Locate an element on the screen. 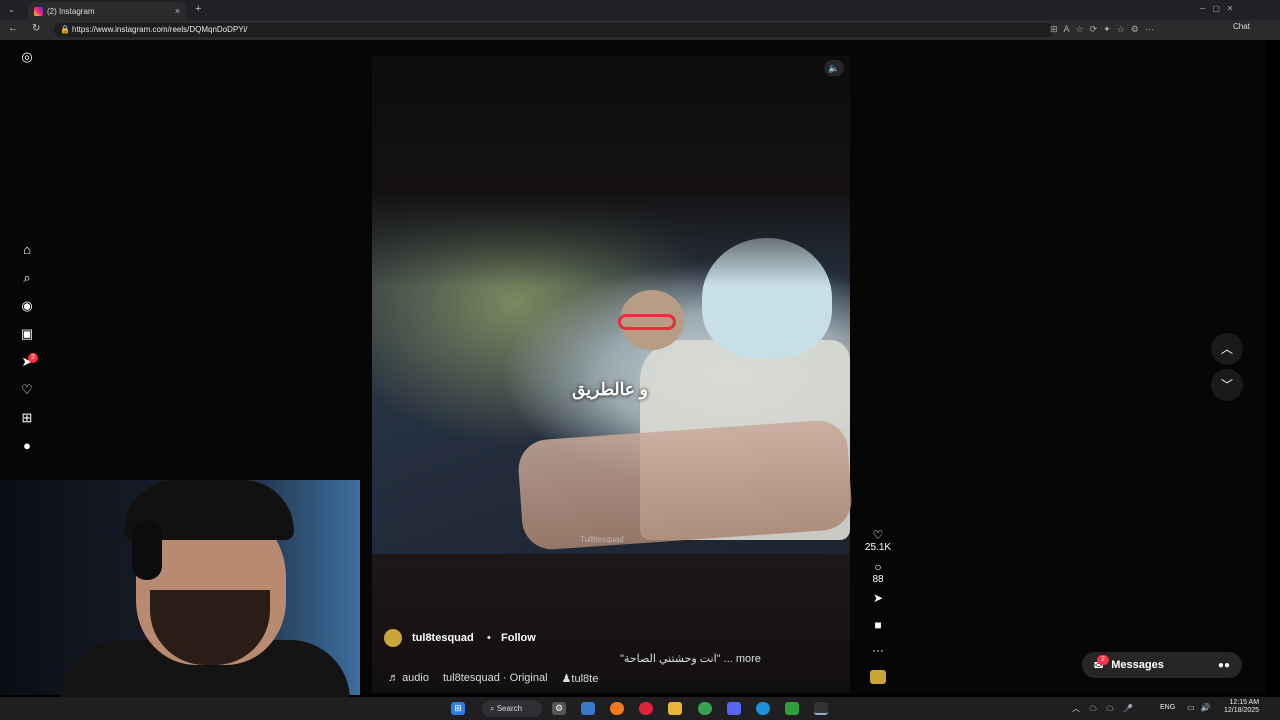 The width and height of the screenshot is (1280, 720). chrome-icon is located at coordinates (705, 708).